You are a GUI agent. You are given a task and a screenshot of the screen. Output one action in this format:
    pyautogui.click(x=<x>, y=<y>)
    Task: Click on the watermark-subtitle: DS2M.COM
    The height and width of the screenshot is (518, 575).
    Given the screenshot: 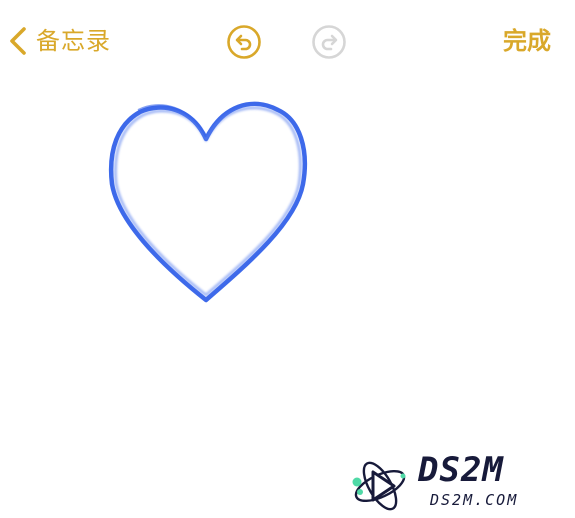 What is the action you would take?
    pyautogui.click(x=474, y=500)
    